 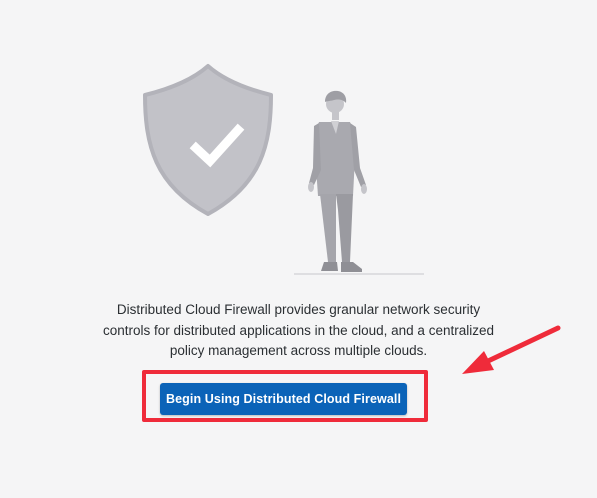 I want to click on red-pointer-arrow-icon, so click(x=511, y=349).